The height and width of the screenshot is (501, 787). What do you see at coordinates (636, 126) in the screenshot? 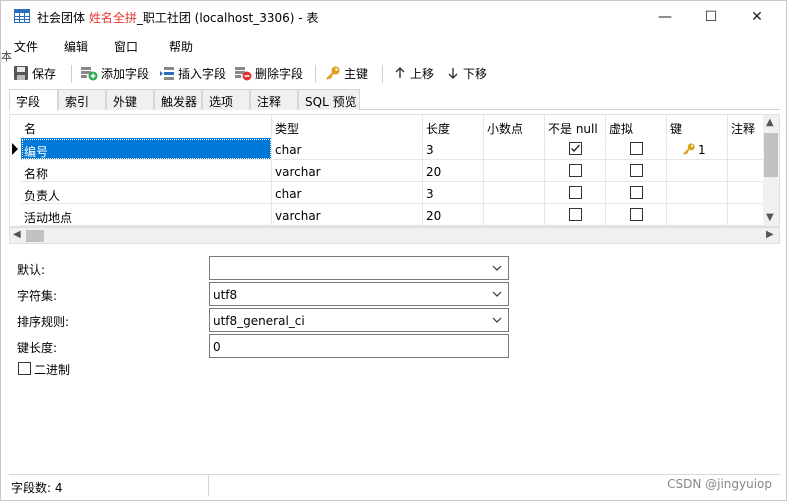
I see `column-header-virtual: 虚拟` at bounding box center [636, 126].